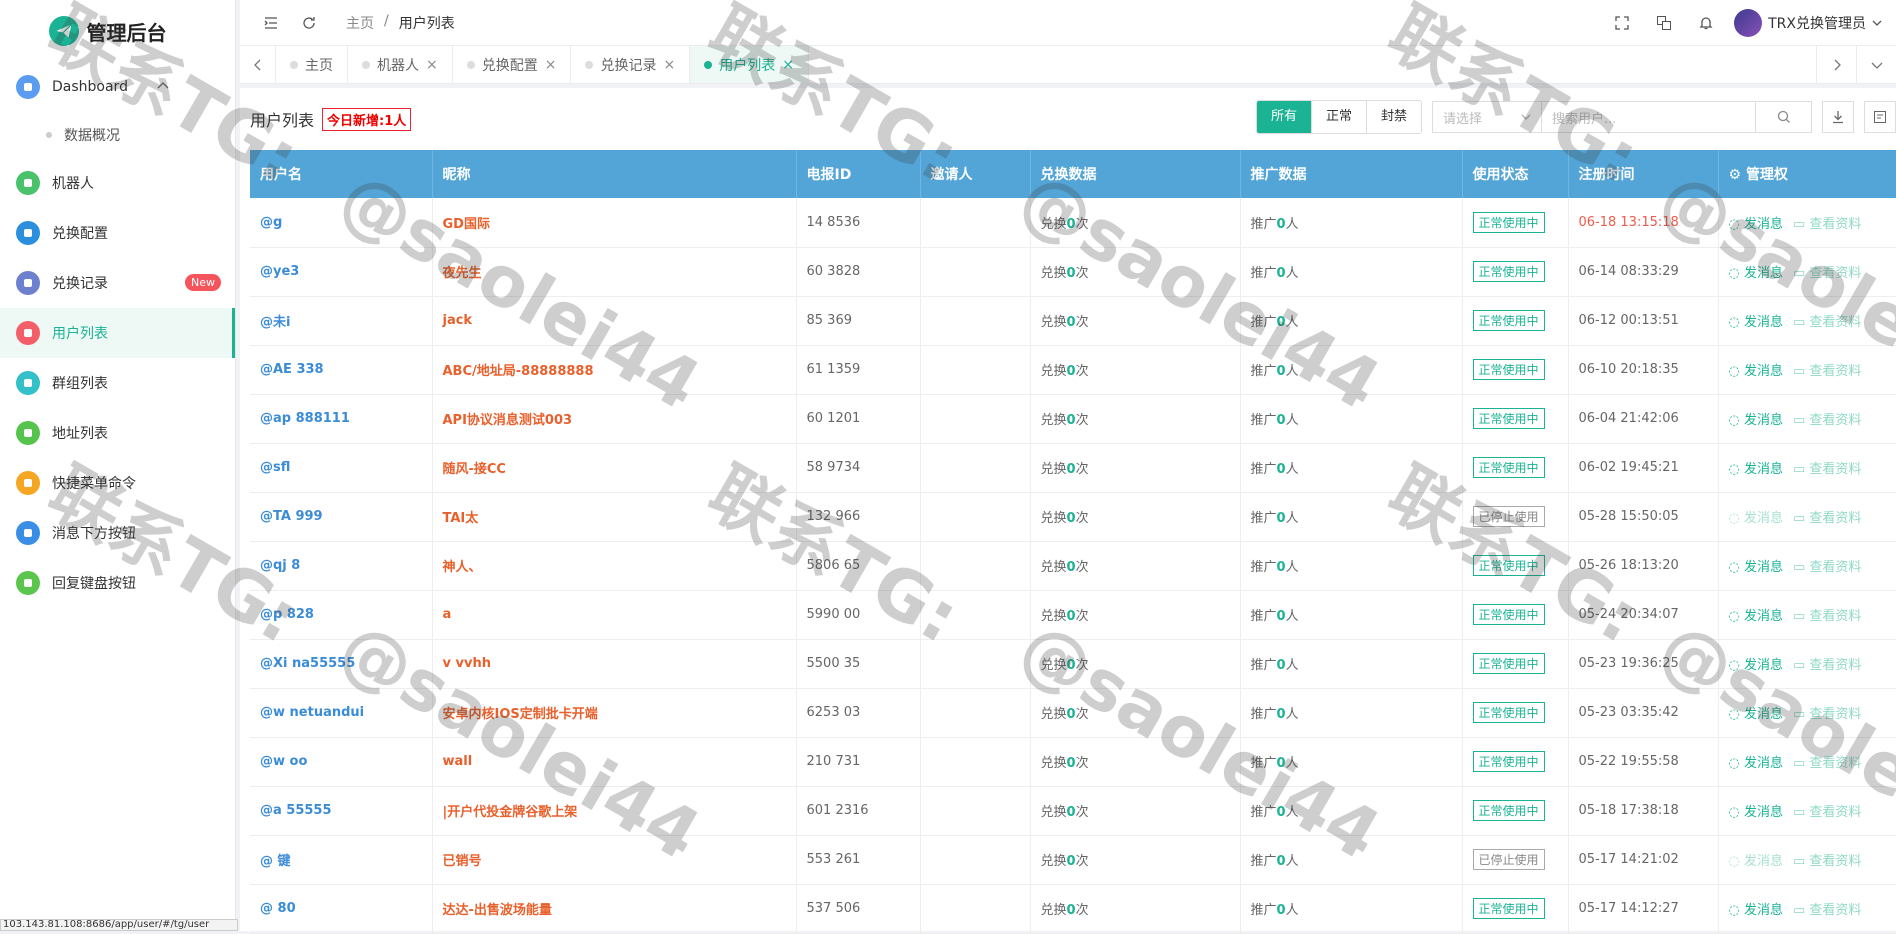 This screenshot has height=934, width=1896. What do you see at coordinates (117, 383) in the screenshot?
I see `sidebar-item-5: 群组列表` at bounding box center [117, 383].